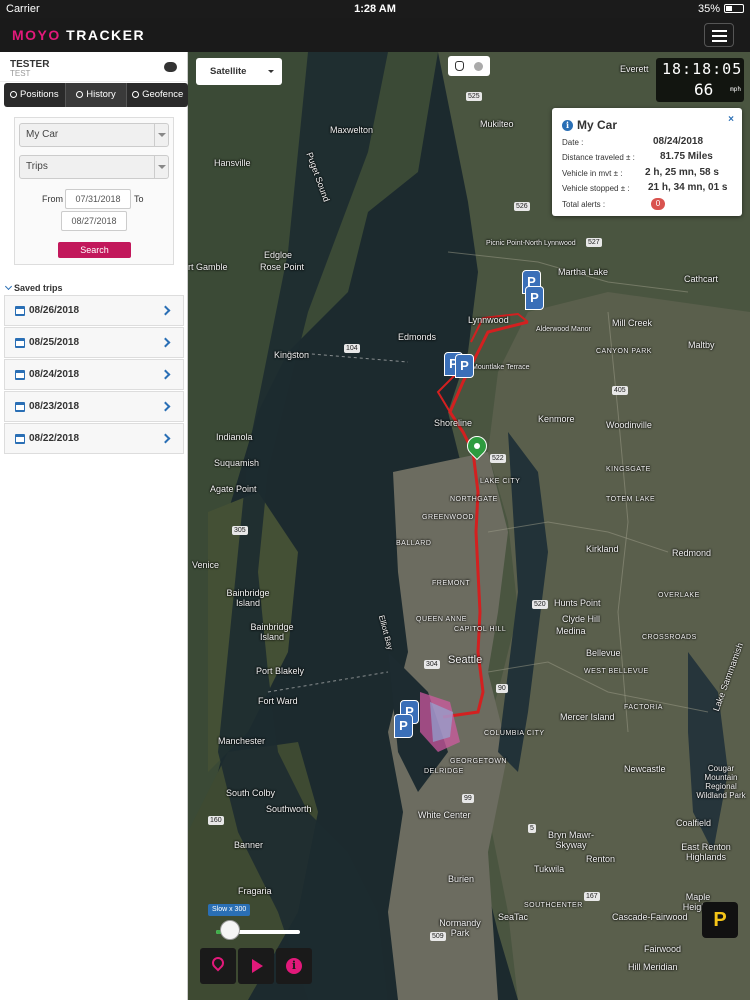 The width and height of the screenshot is (750, 1000). I want to click on clock-icon, so click(80, 94).